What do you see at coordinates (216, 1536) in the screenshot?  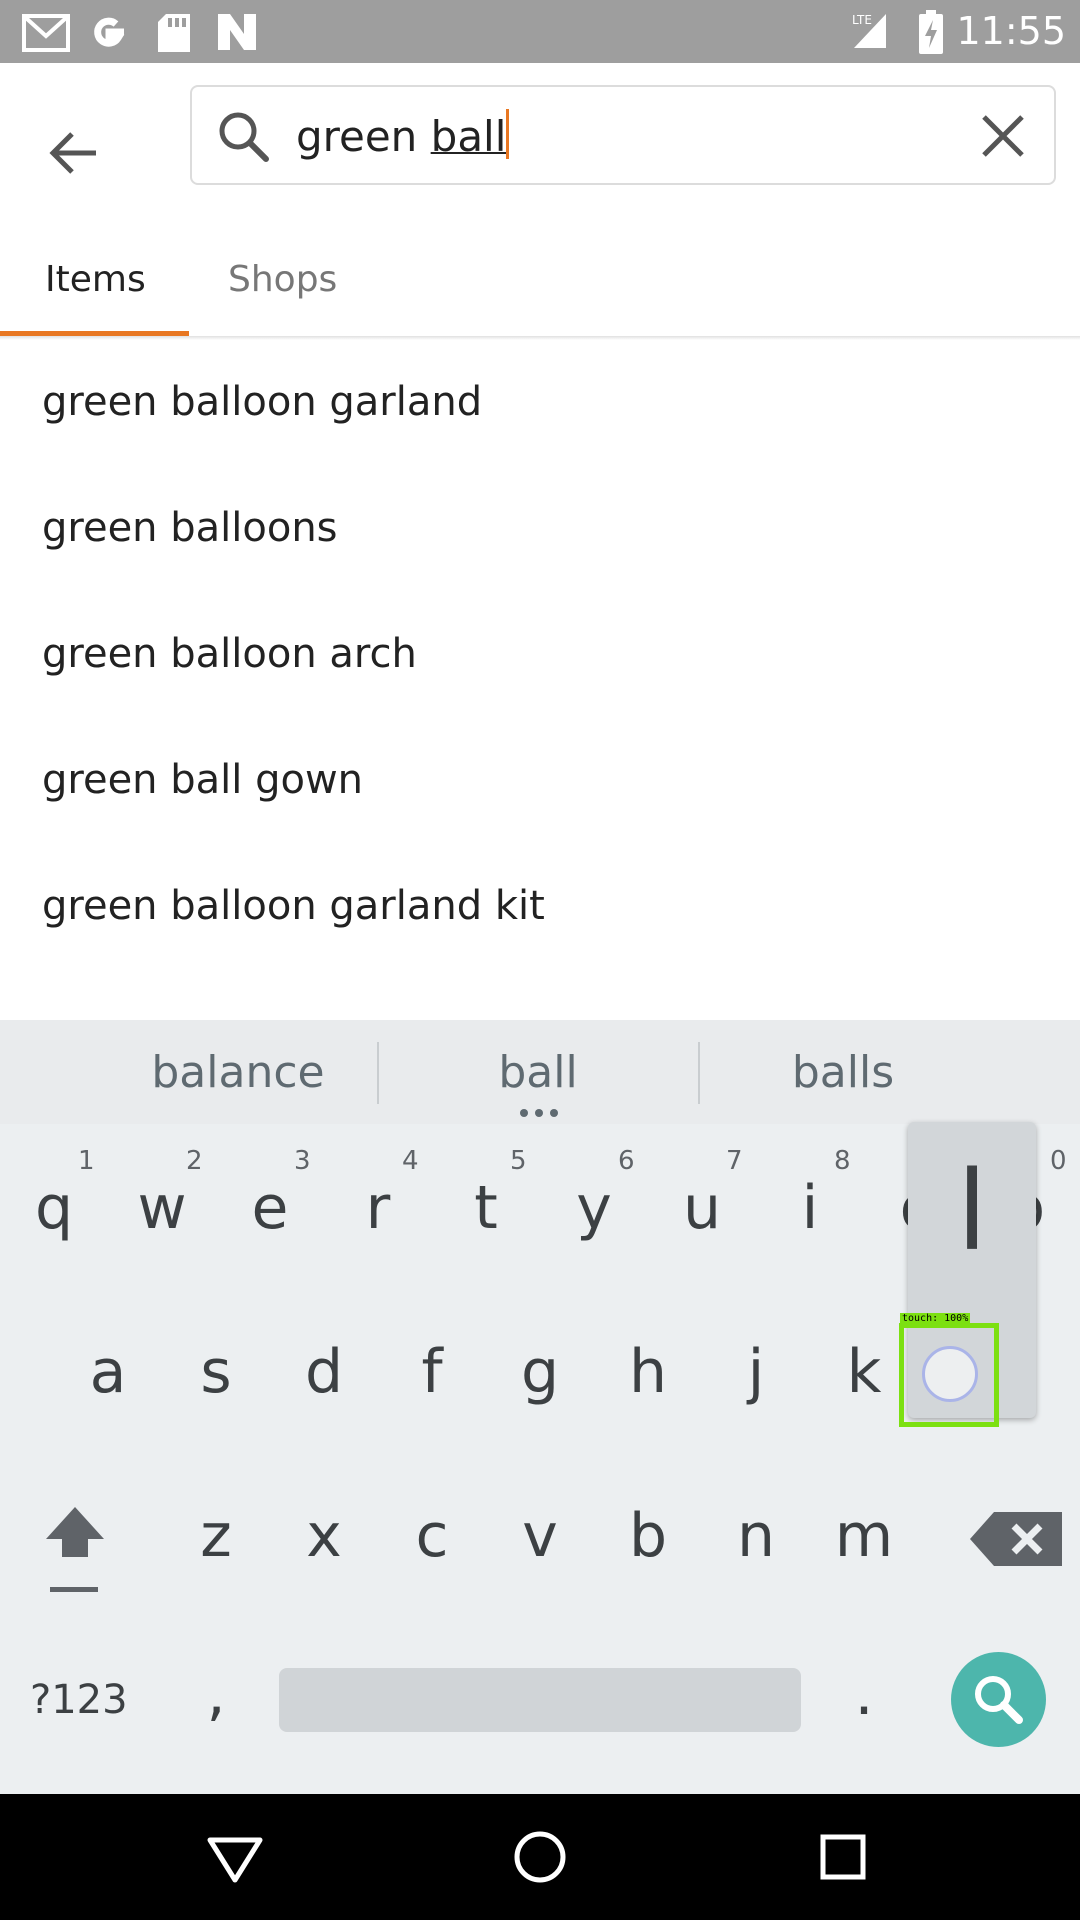 I see `key-z: z` at bounding box center [216, 1536].